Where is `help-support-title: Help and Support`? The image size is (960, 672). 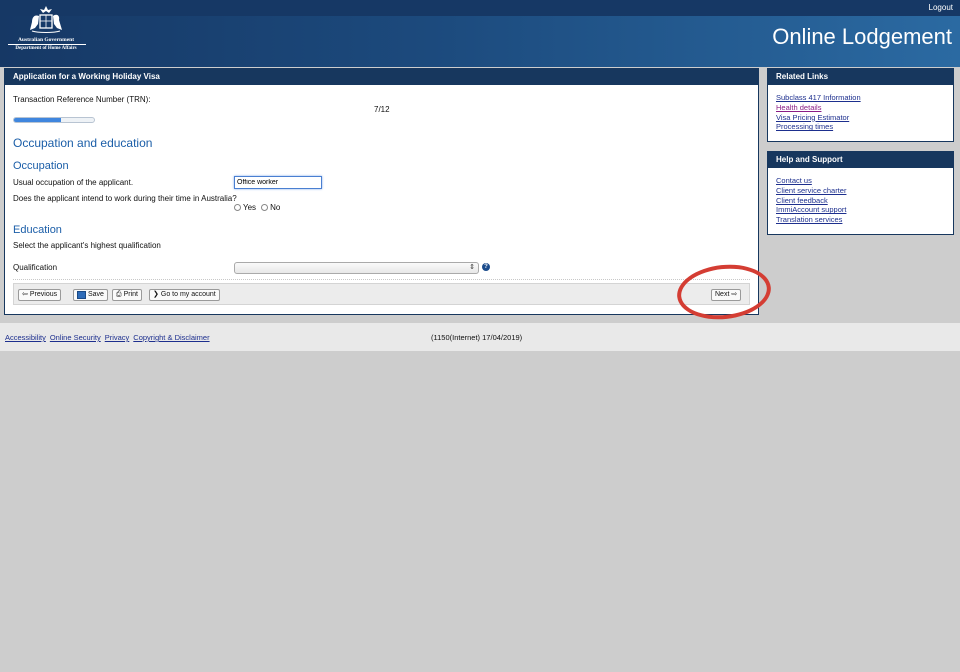
help-support-title: Help and Support is located at coordinates (860, 160).